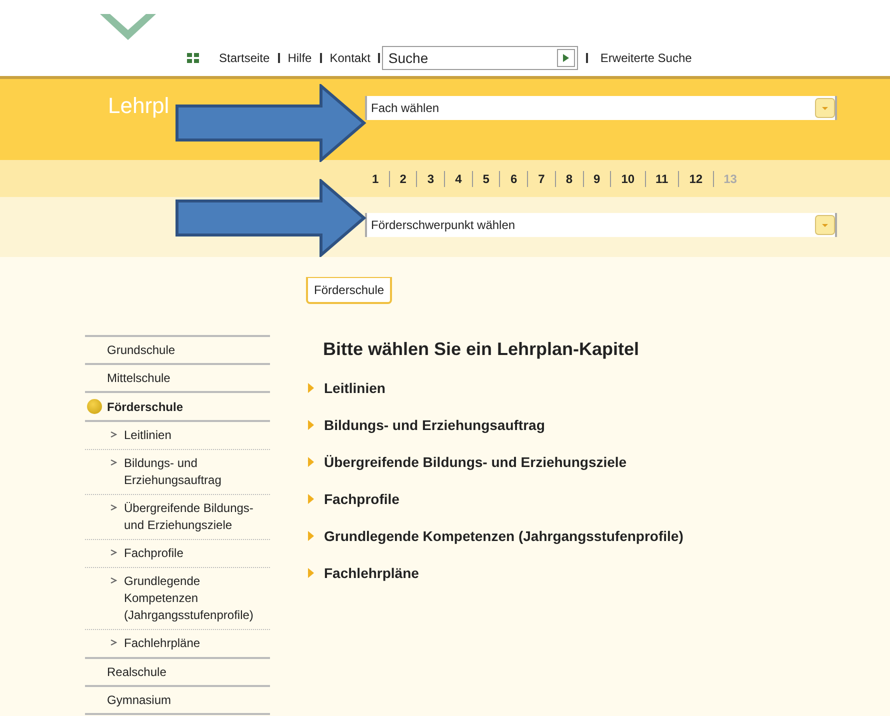 The width and height of the screenshot is (890, 716). I want to click on sidebar-subitem: Fachprofile, so click(177, 554).